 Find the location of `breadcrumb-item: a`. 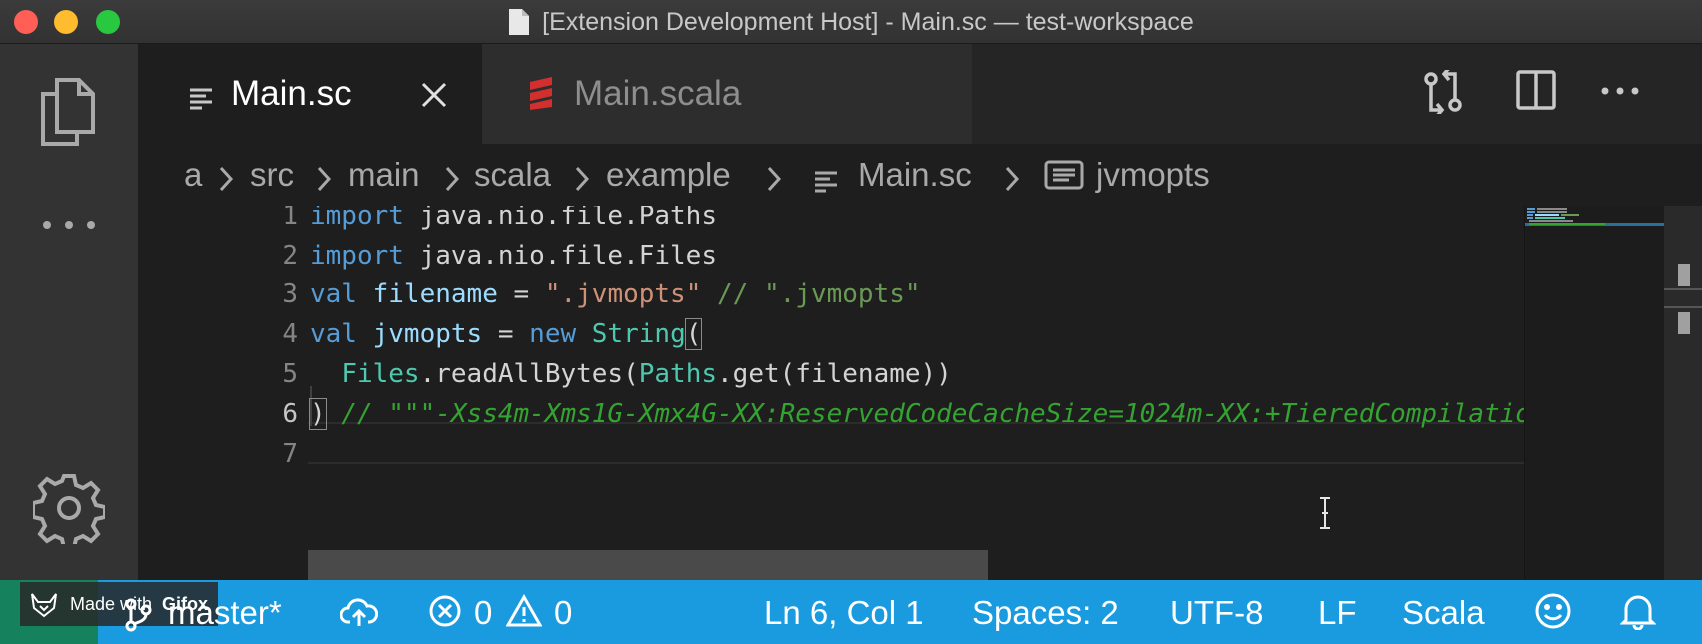

breadcrumb-item: a is located at coordinates (193, 175).